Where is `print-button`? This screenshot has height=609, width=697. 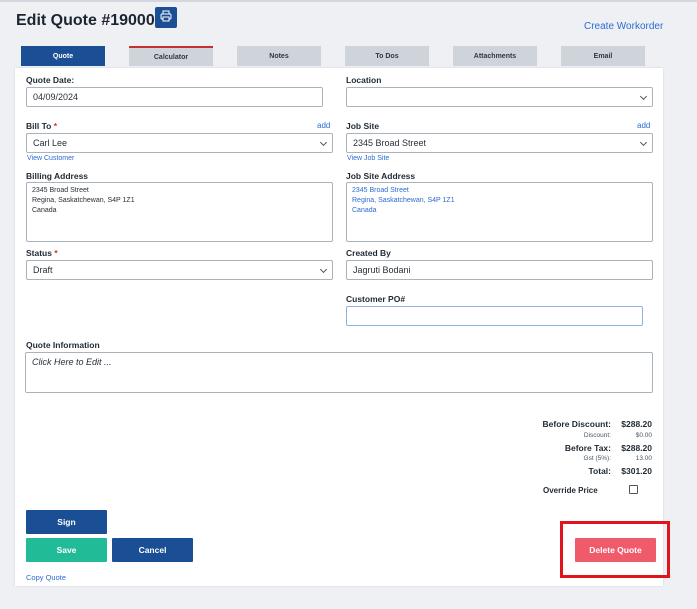
print-button is located at coordinates (166, 17).